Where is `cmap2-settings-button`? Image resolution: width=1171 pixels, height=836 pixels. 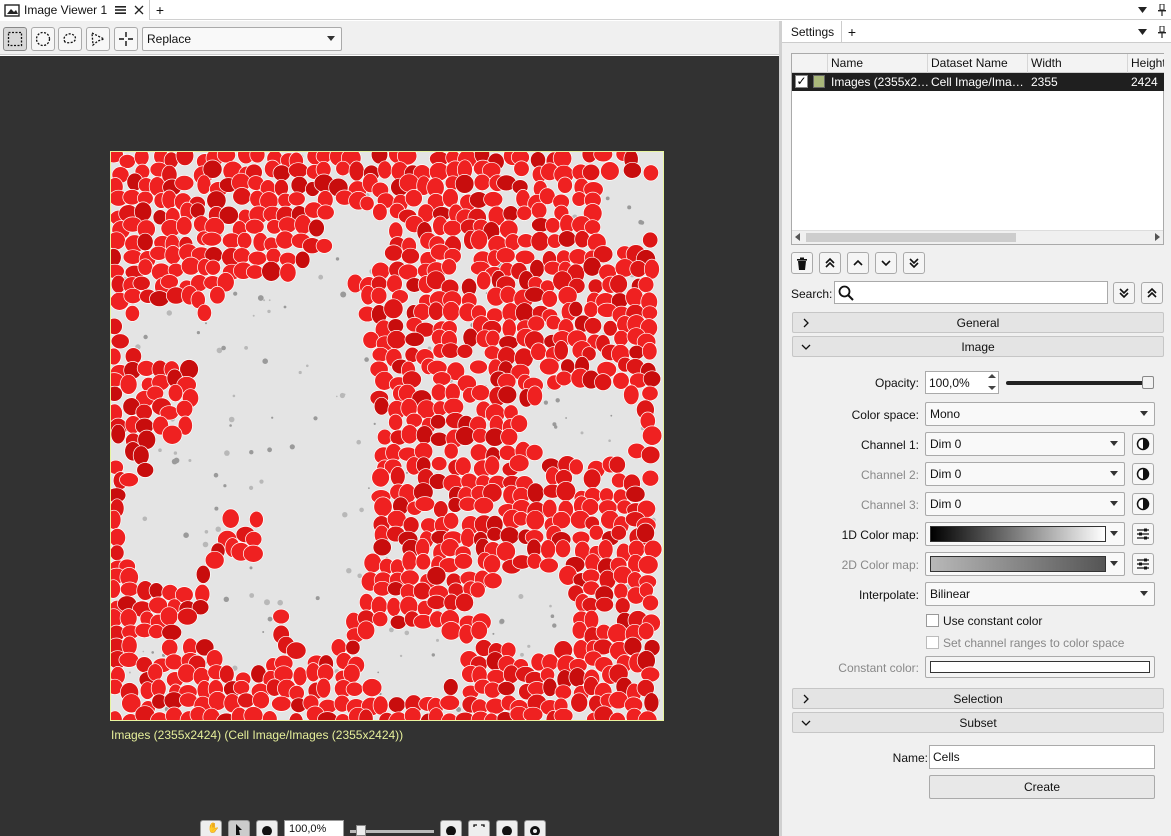
cmap2-settings-button is located at coordinates (1143, 564).